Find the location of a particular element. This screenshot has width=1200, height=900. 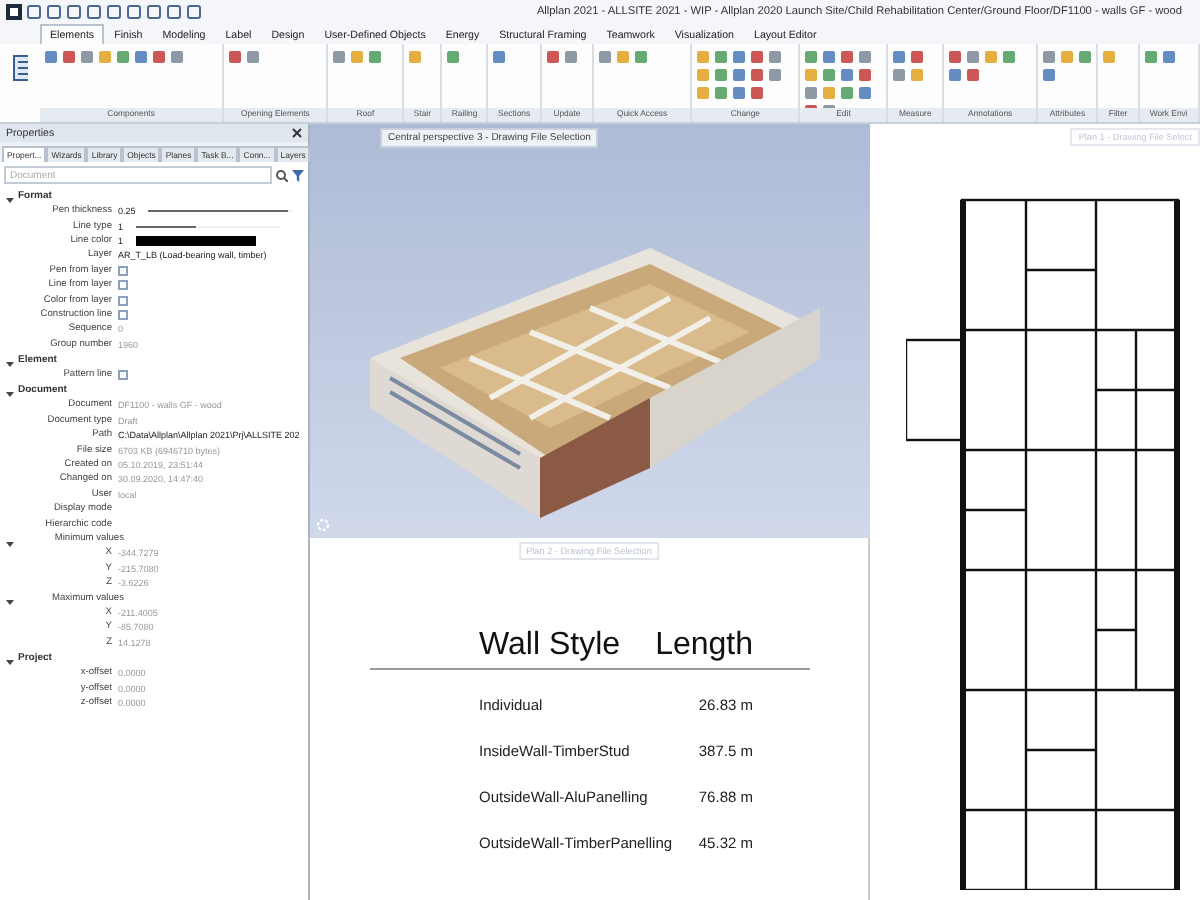

column-header: Length is located at coordinates (704, 646).